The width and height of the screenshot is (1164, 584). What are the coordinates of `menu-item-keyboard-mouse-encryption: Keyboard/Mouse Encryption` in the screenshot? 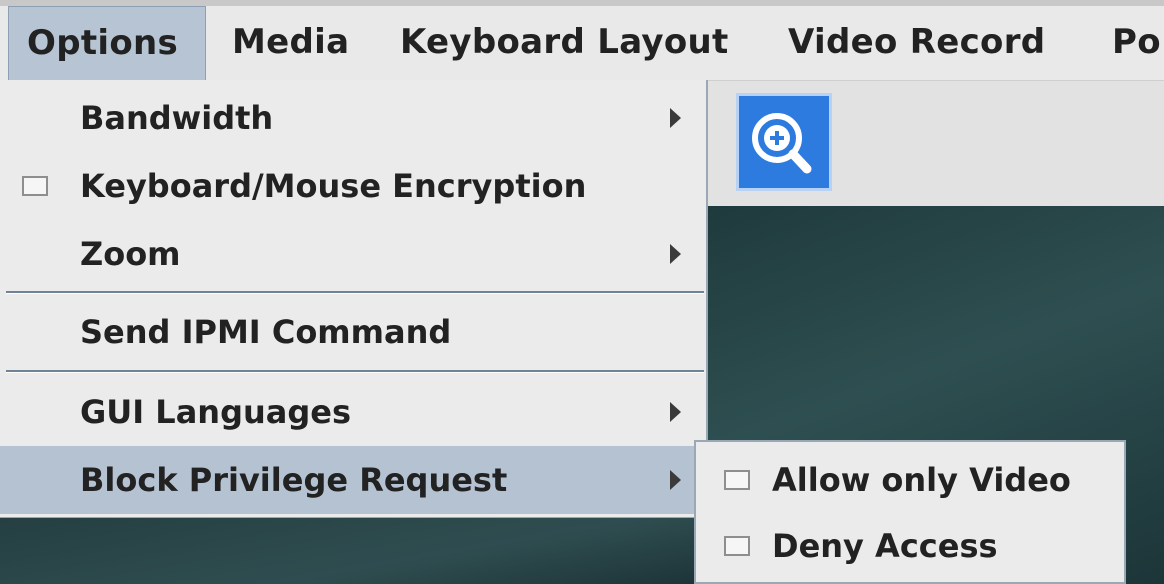 It's located at (353, 186).